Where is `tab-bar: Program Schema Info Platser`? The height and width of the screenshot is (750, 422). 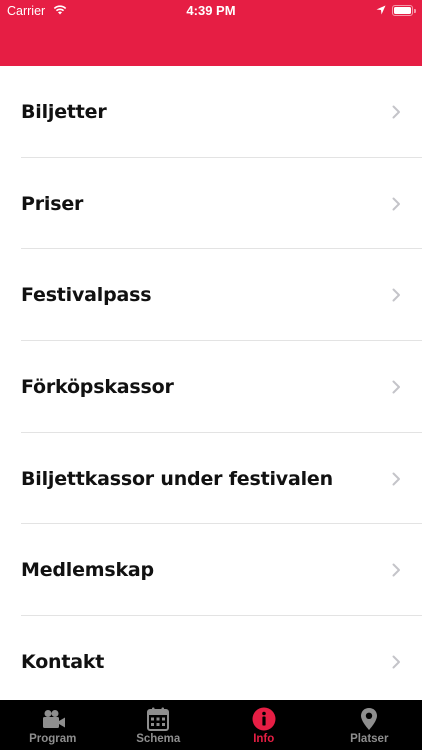
tab-bar: Program Schema Info Platser is located at coordinates (211, 725).